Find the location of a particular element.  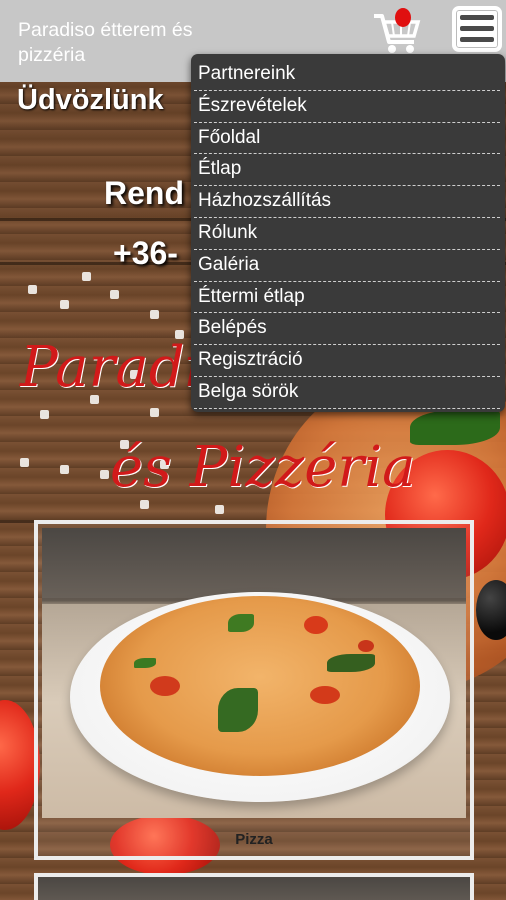

menu-item-ettermi-etlap: Éttermi étlap is located at coordinates (347, 298).